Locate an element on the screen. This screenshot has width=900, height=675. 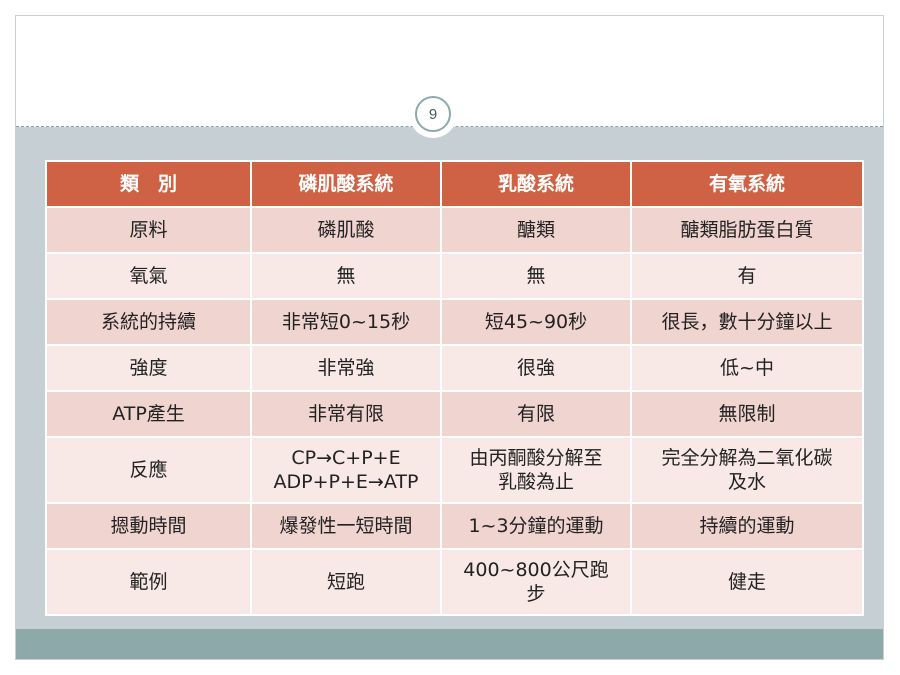
table-cell: 低~中 is located at coordinates (747, 368).